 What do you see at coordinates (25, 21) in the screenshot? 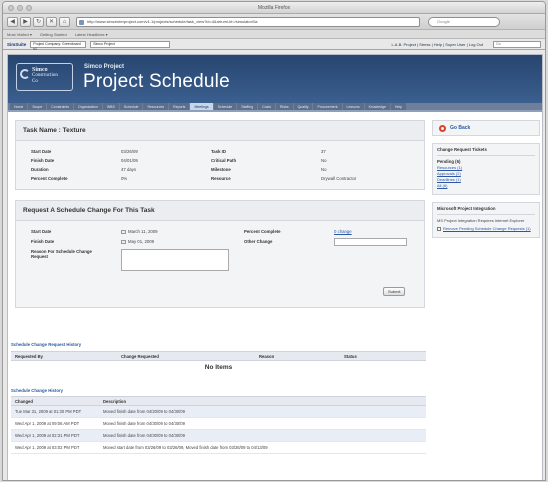
I see `forward-arrow-icon: ▶` at bounding box center [25, 21].